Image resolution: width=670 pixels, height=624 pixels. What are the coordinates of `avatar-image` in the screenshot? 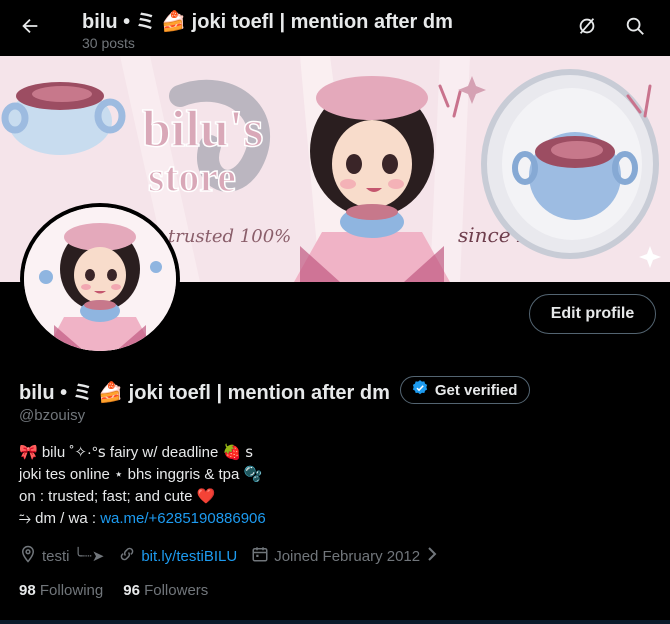 It's located at (100, 279).